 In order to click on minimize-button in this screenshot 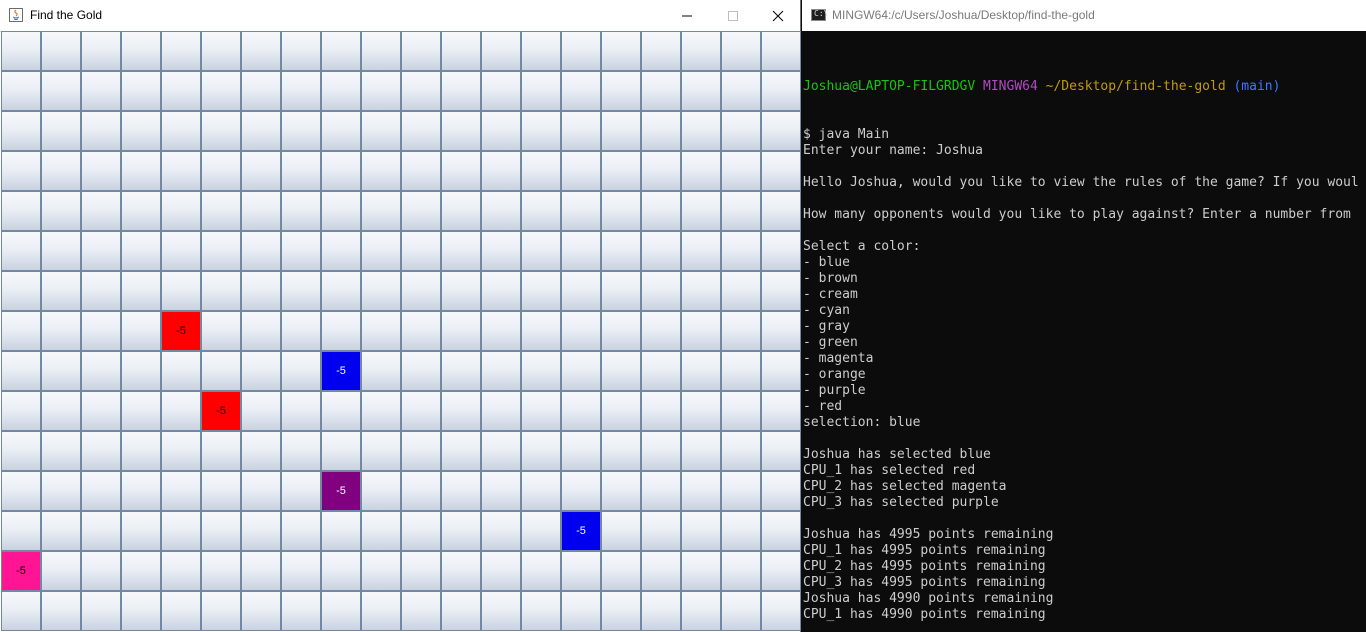, I will do `click(687, 15)`.